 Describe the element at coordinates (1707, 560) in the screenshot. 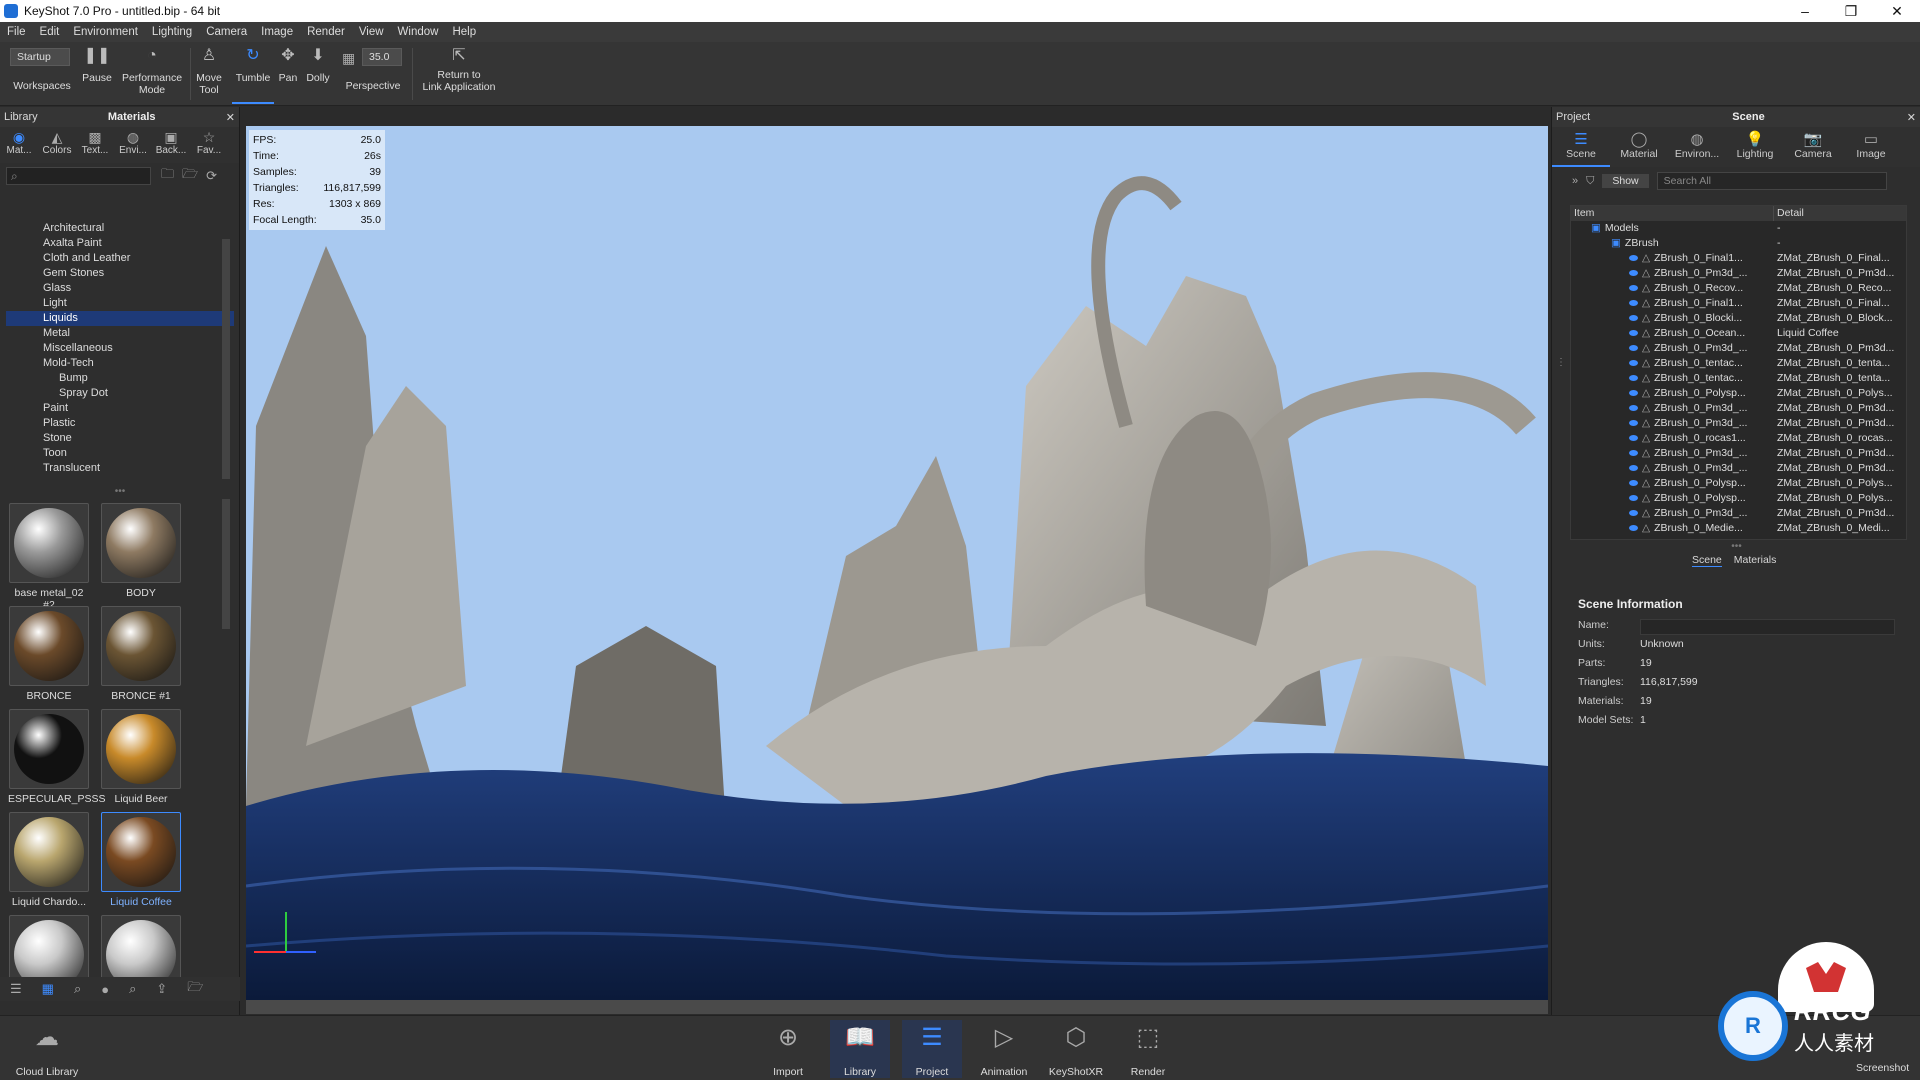

I see `subtab-scene: Scene` at that location.